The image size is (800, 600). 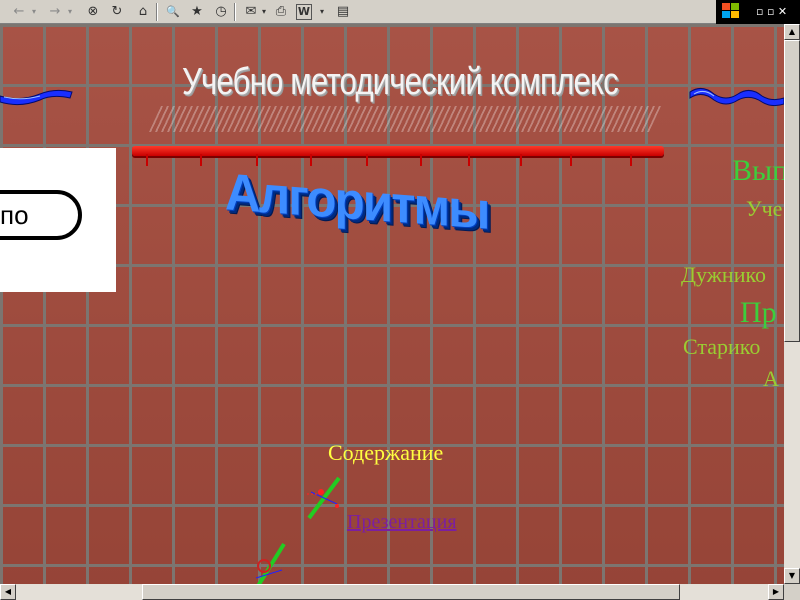 What do you see at coordinates (36, 97) in the screenshot?
I see `blue-ornament-left` at bounding box center [36, 97].